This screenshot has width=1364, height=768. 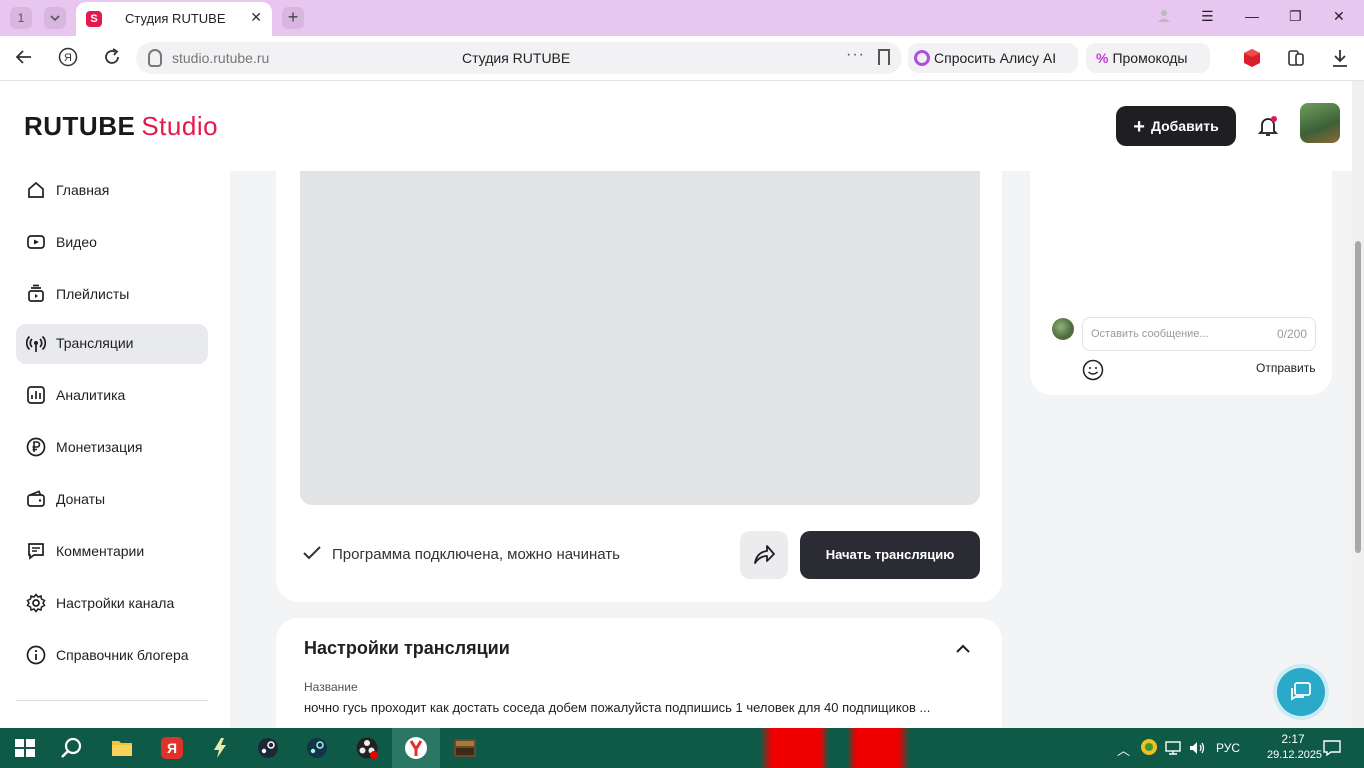 What do you see at coordinates (1173, 748) in the screenshot?
I see `network-icon` at bounding box center [1173, 748].